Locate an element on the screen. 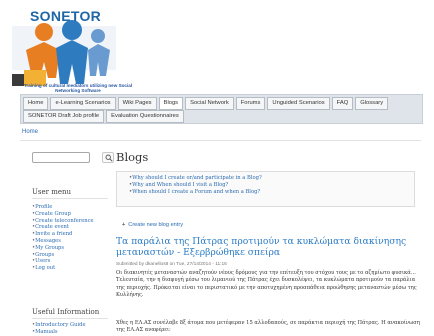 This screenshot has width=434, height=336. page-title: Blogs is located at coordinates (132, 157).